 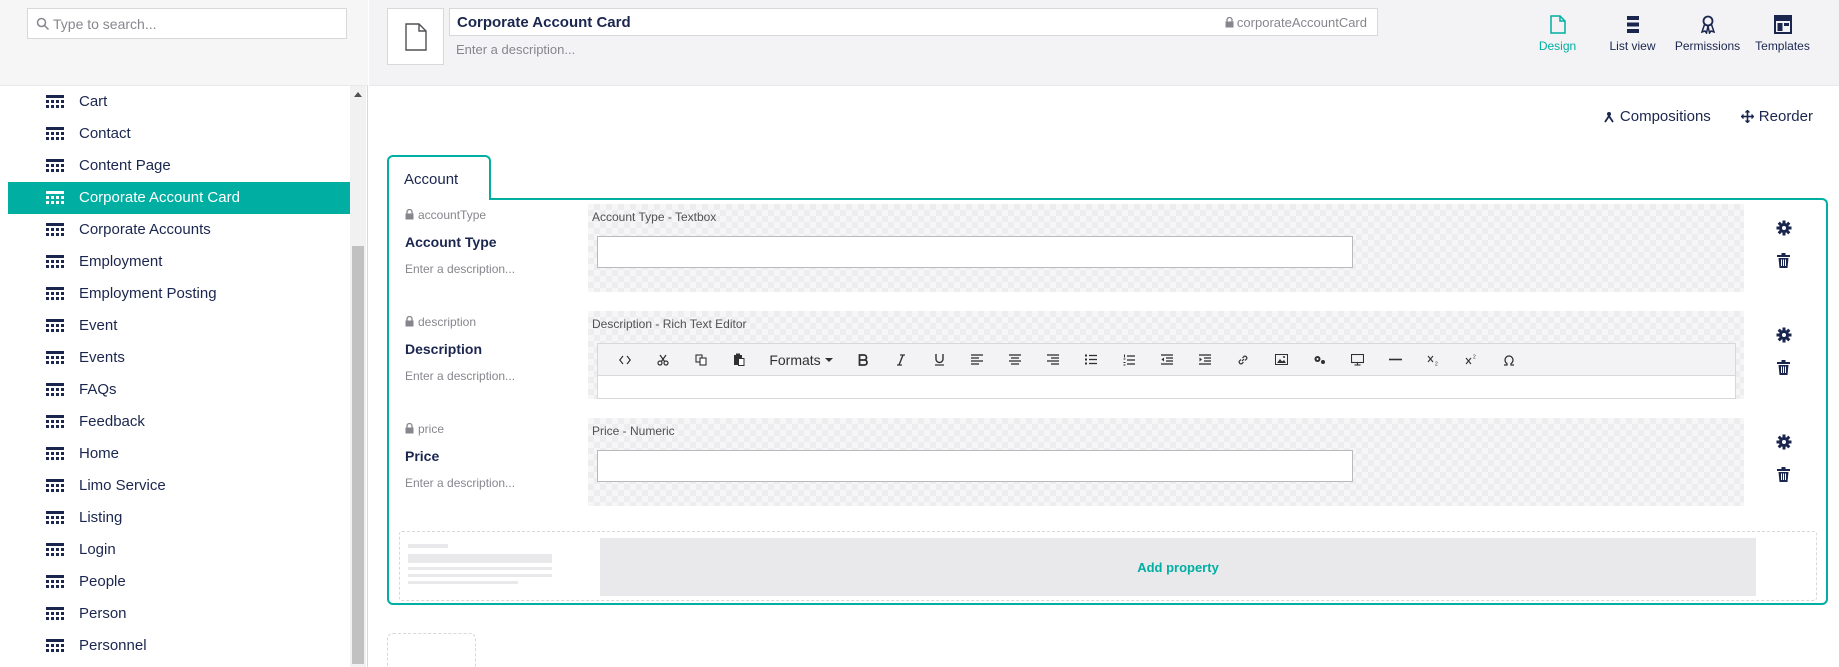 What do you see at coordinates (439, 199) in the screenshot?
I see `tab-connector` at bounding box center [439, 199].